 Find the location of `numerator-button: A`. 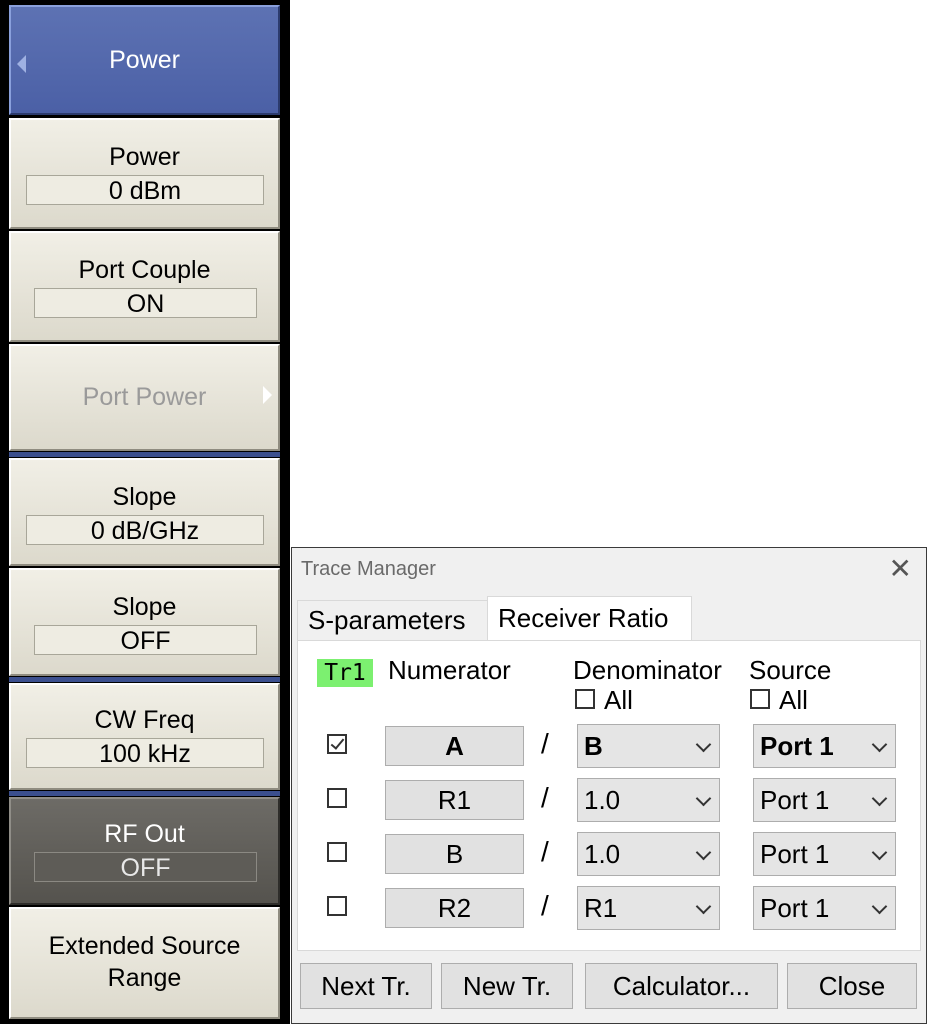

numerator-button: A is located at coordinates (454, 746).